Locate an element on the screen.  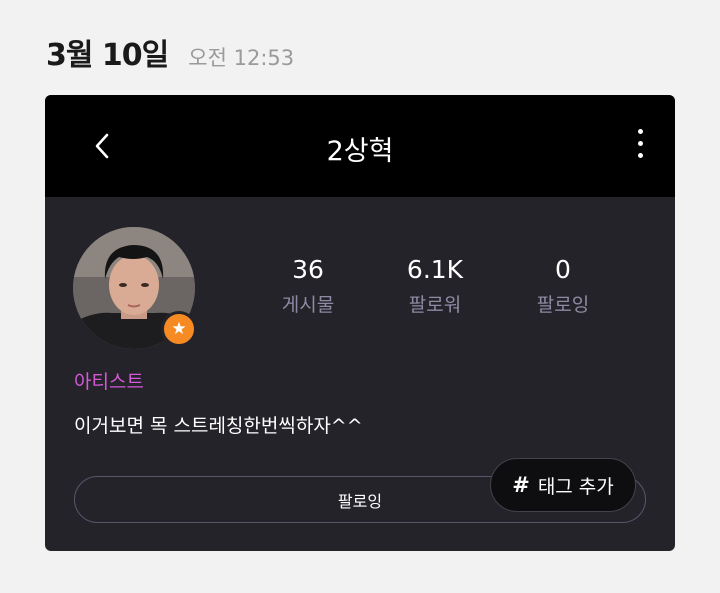
stat-following-value: 0 is located at coordinates (563, 269).